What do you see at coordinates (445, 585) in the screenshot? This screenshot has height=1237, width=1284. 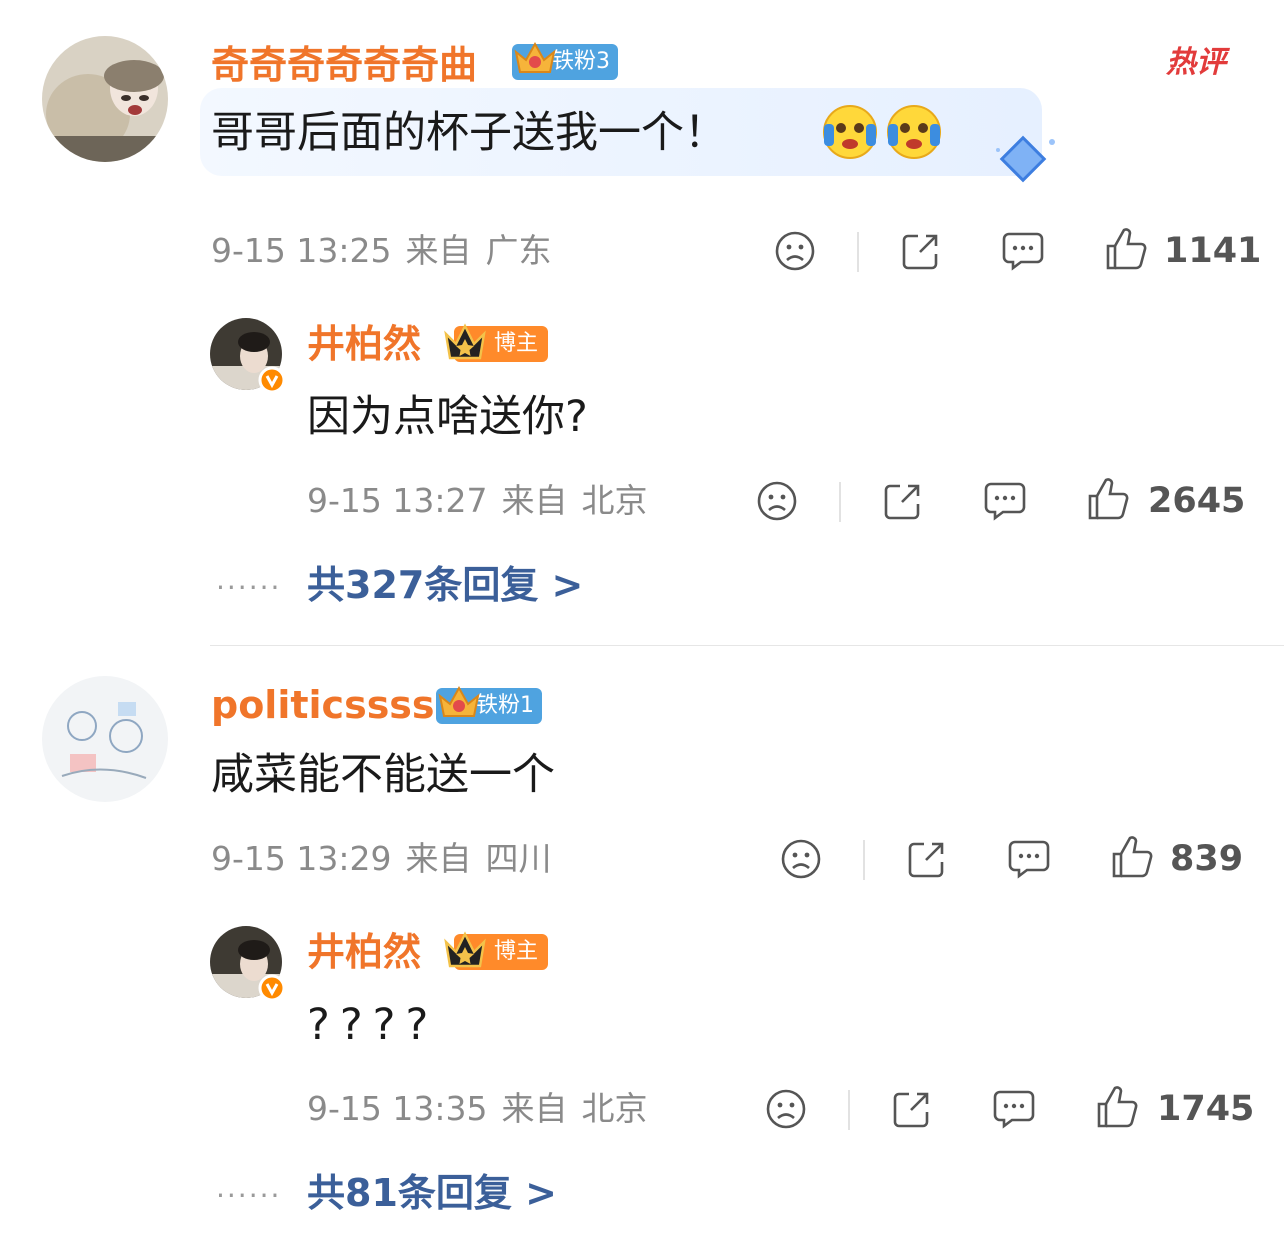 I see `view-all-replies-link: 共327条回复 >` at bounding box center [445, 585].